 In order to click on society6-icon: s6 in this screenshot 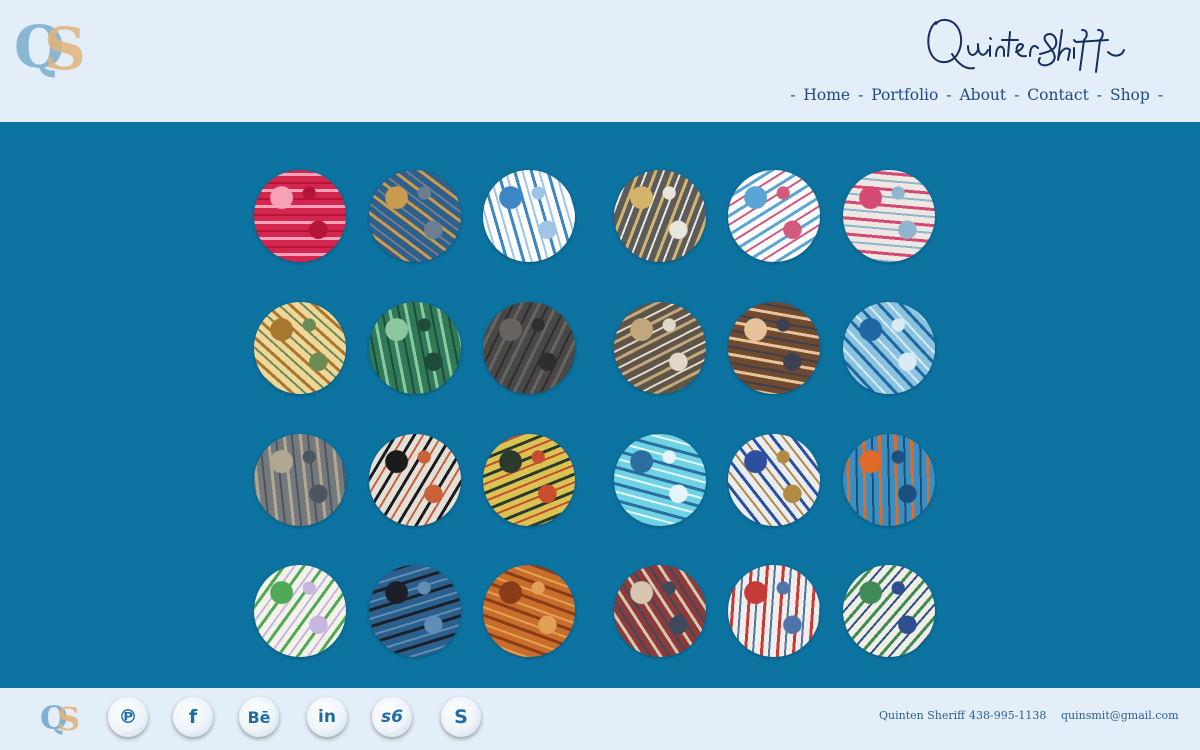, I will do `click(392, 717)`.